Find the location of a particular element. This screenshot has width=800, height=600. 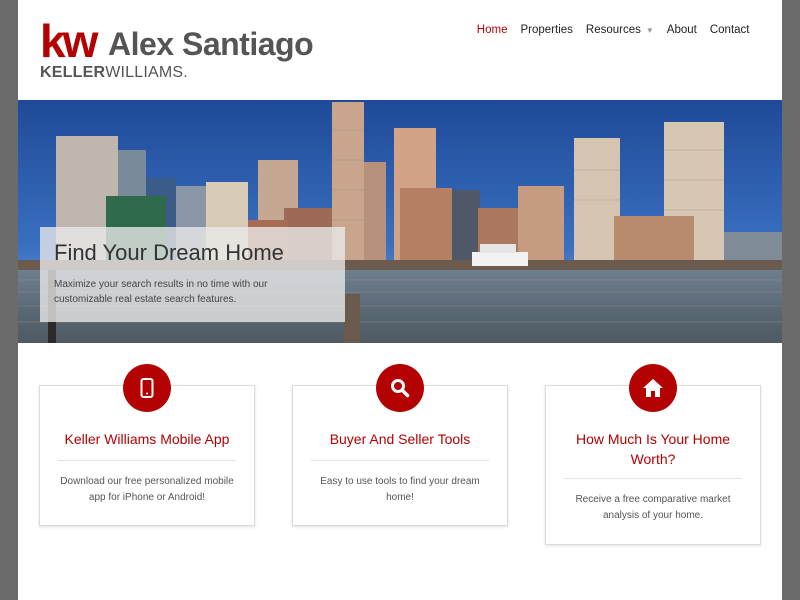

card-title: Keller Williams Mobile App is located at coordinates (147, 439).